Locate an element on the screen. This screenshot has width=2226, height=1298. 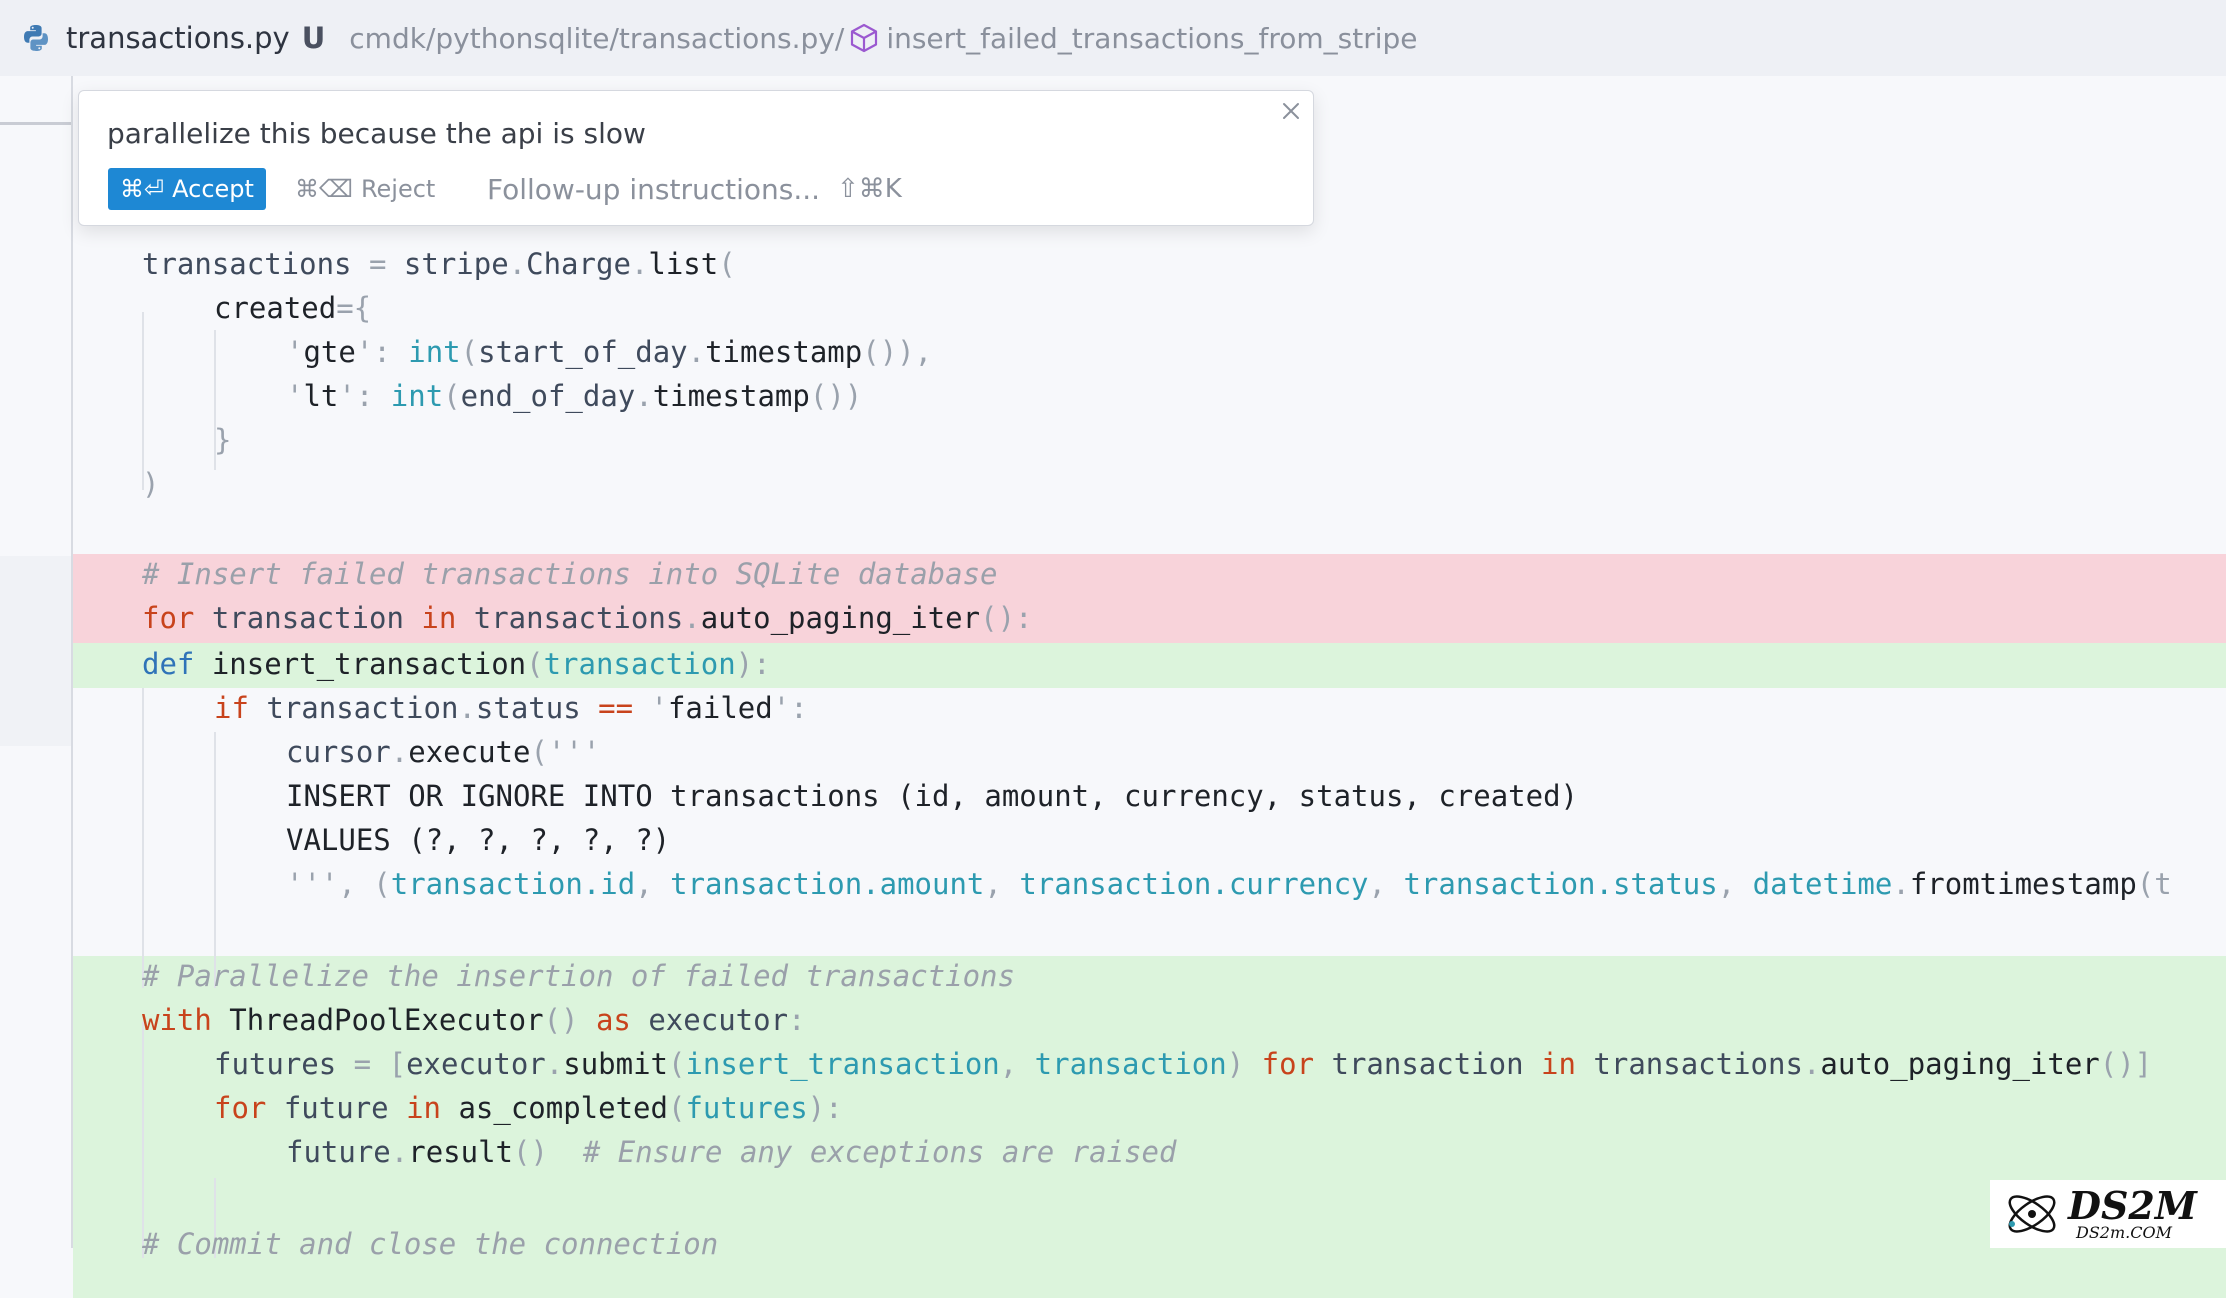
accept-shortcut: ⌘⏎ is located at coordinates (142, 189).